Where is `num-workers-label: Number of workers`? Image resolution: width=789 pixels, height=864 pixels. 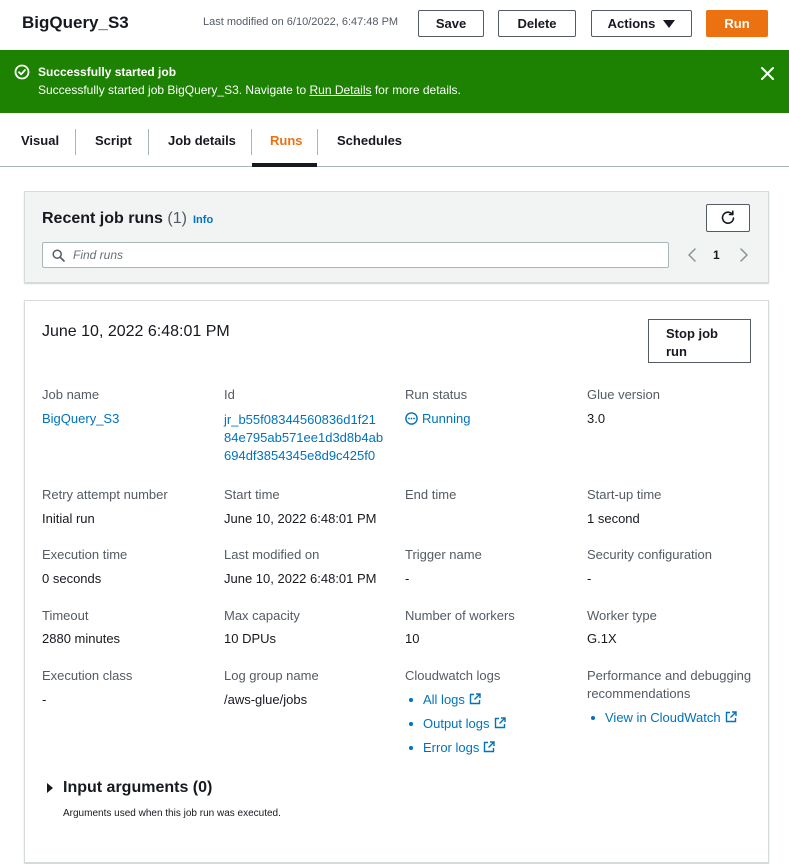
num-workers-label: Number of workers is located at coordinates (460, 615).